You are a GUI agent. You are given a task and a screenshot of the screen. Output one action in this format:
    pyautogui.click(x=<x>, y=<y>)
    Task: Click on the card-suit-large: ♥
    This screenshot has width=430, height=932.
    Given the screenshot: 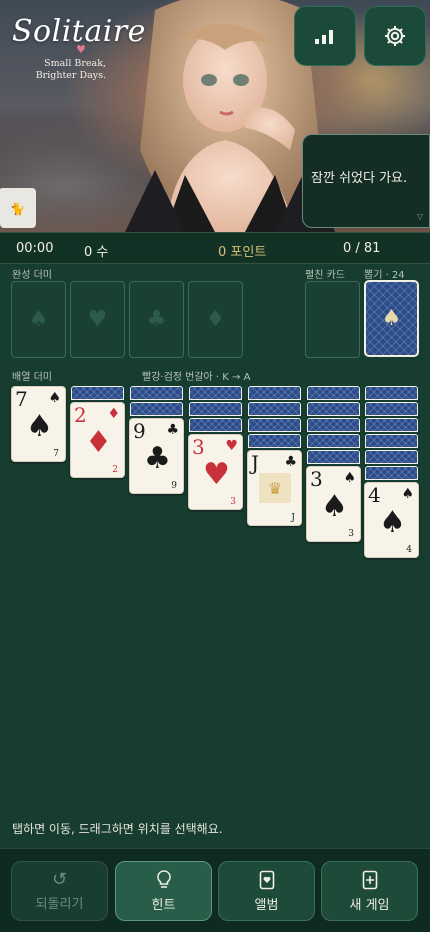 What is the action you would take?
    pyautogui.click(x=216, y=474)
    